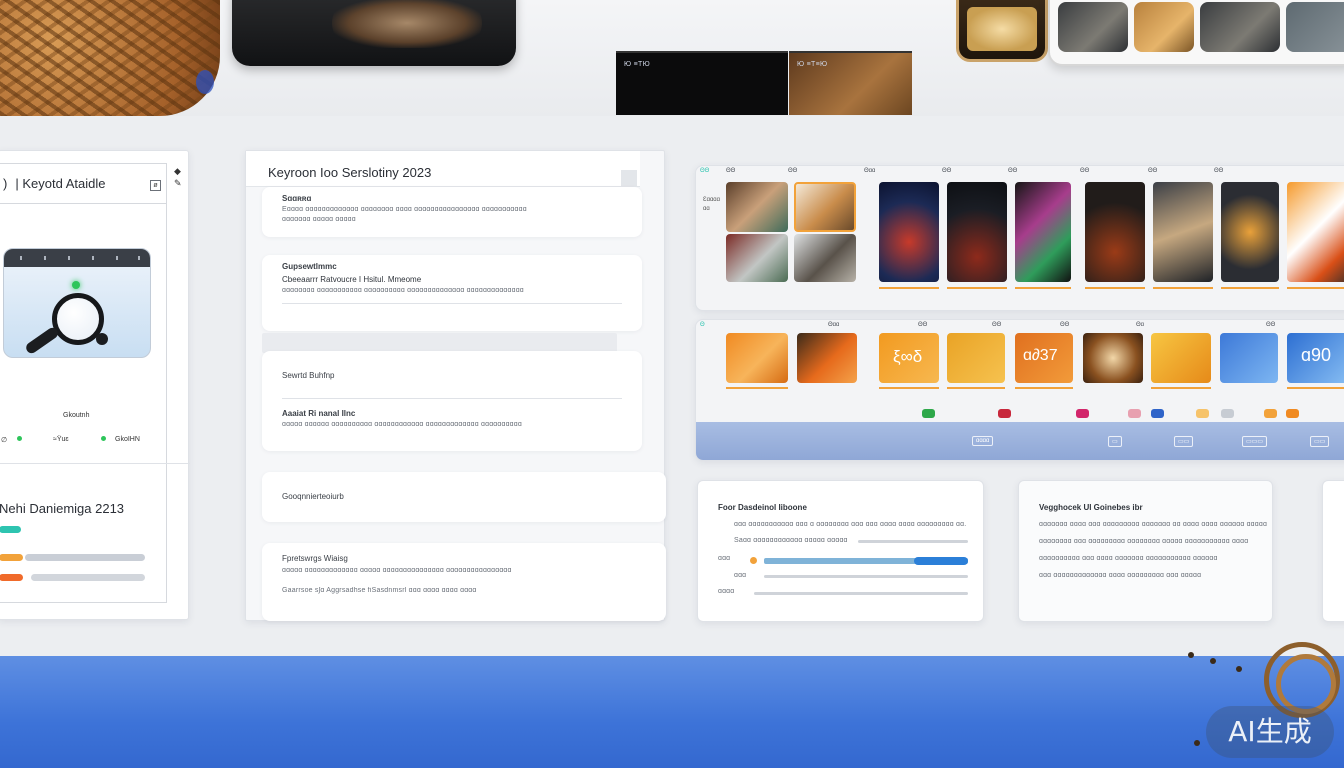 This screenshot has height=768, width=1344. Describe the element at coordinates (1002, 31) in the screenshot. I see `food-tray-image` at that location.